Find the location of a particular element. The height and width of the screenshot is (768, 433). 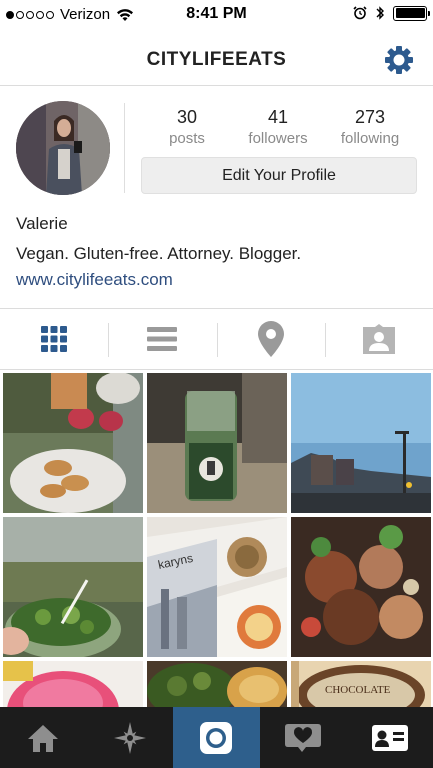

photo-pink-cake is located at coordinates (73, 684).